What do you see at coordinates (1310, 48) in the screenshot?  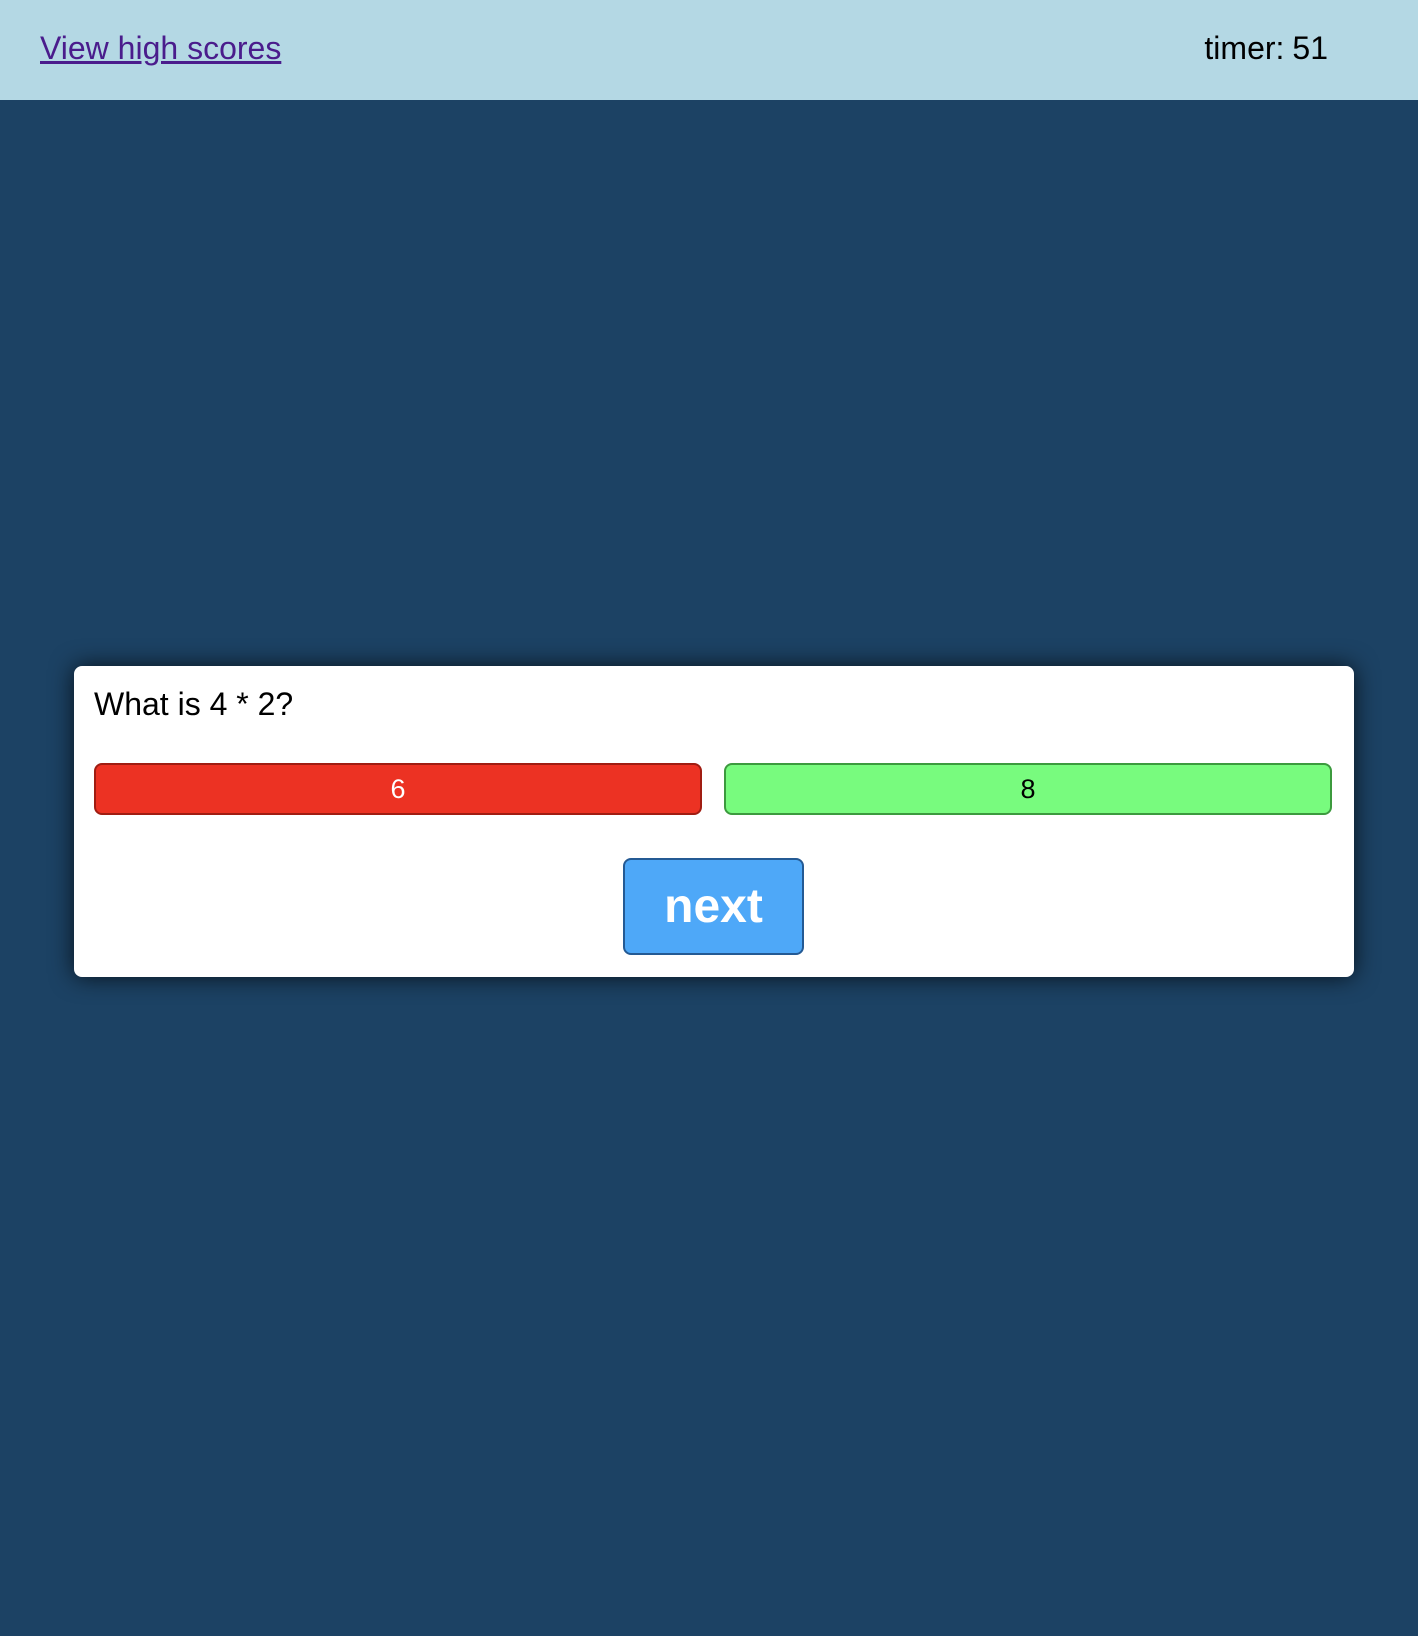 I see `timer-value: 51` at bounding box center [1310, 48].